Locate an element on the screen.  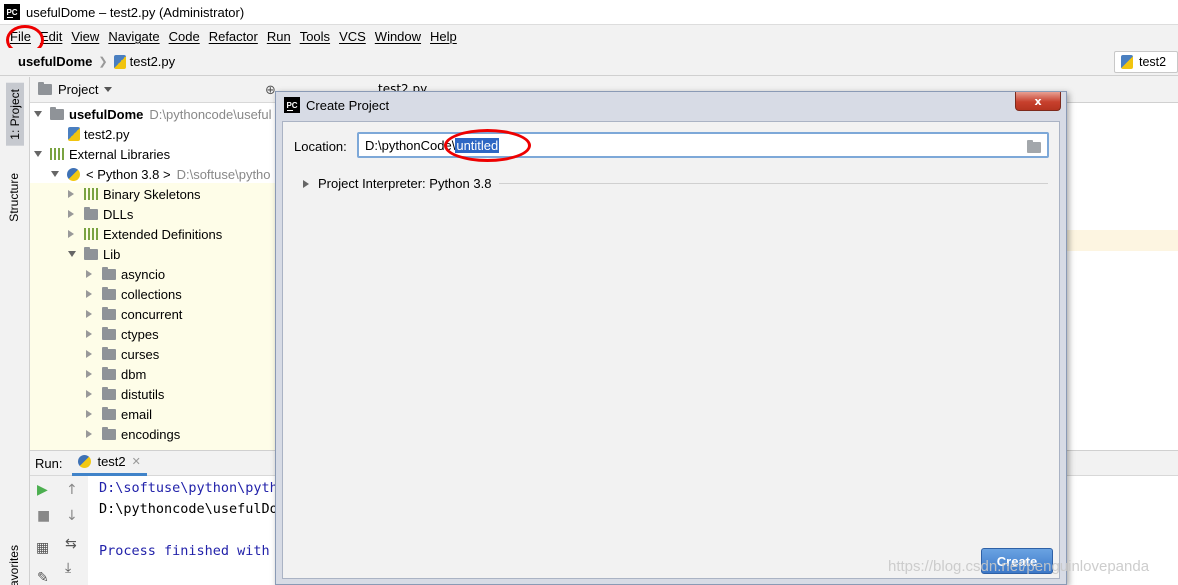
tree-row: encodings is located at coordinates (133, 434).